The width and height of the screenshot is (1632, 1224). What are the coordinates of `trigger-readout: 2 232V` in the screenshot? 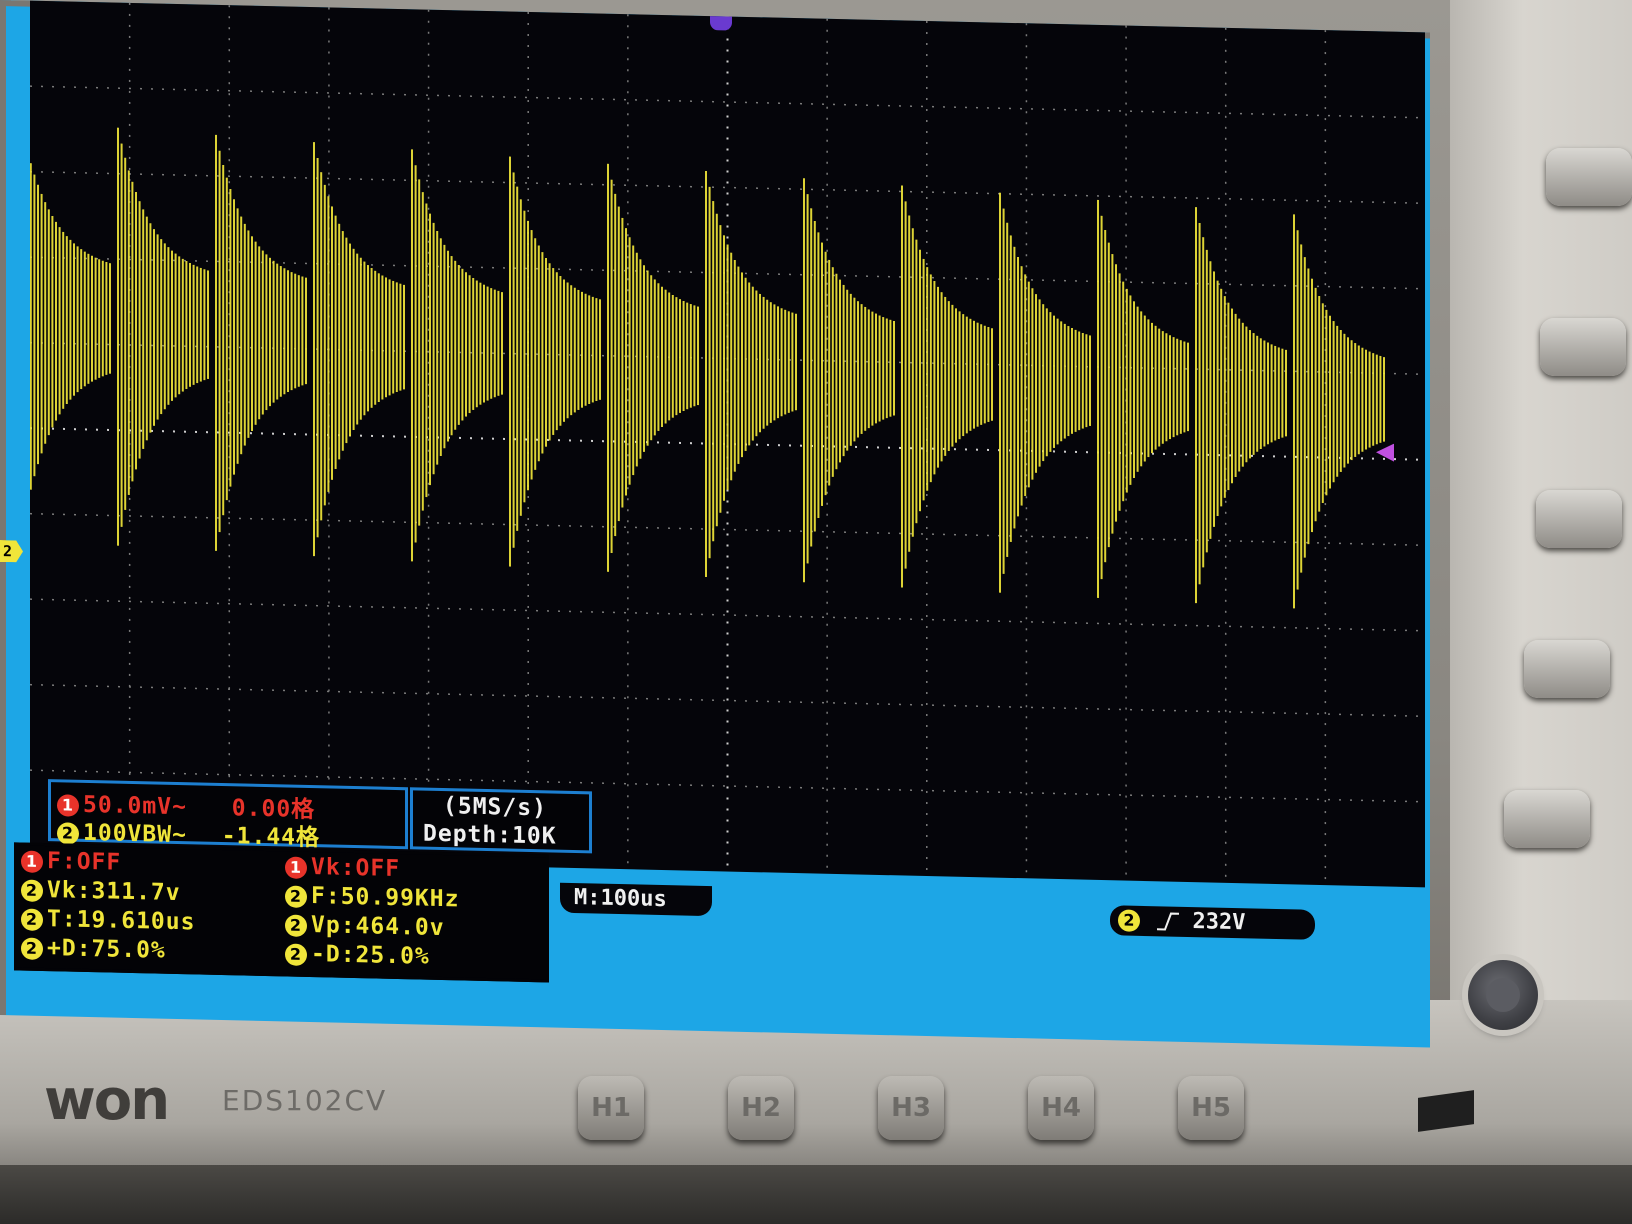 It's located at (1212, 922).